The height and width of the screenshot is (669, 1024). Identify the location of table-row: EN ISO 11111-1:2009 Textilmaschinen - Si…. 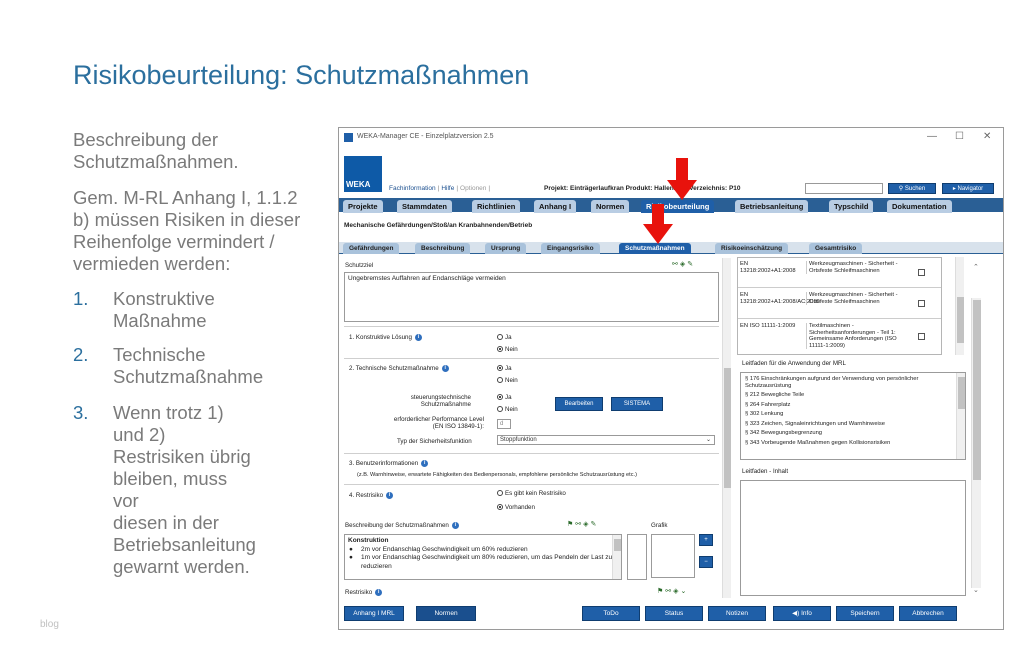
(839, 337).